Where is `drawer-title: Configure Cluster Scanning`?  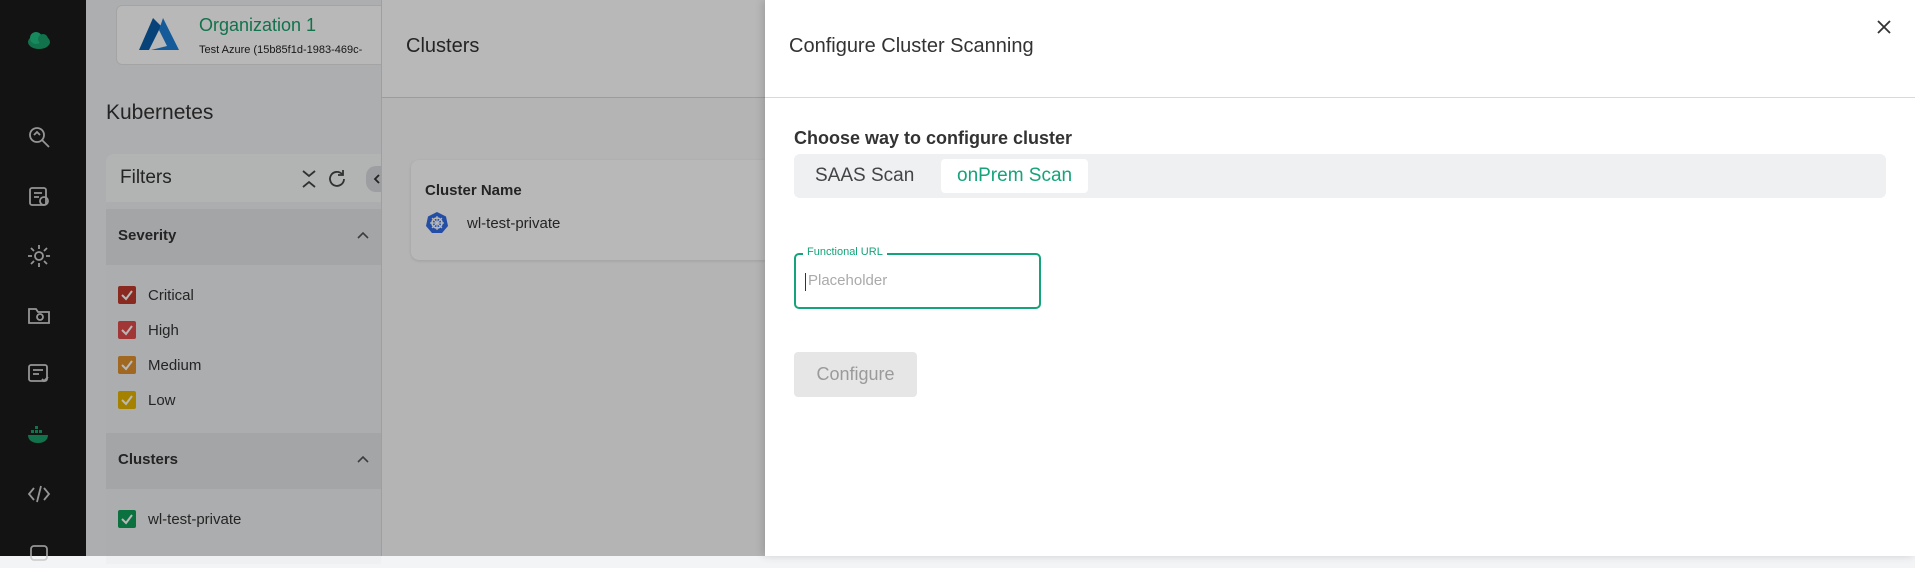 drawer-title: Configure Cluster Scanning is located at coordinates (911, 46).